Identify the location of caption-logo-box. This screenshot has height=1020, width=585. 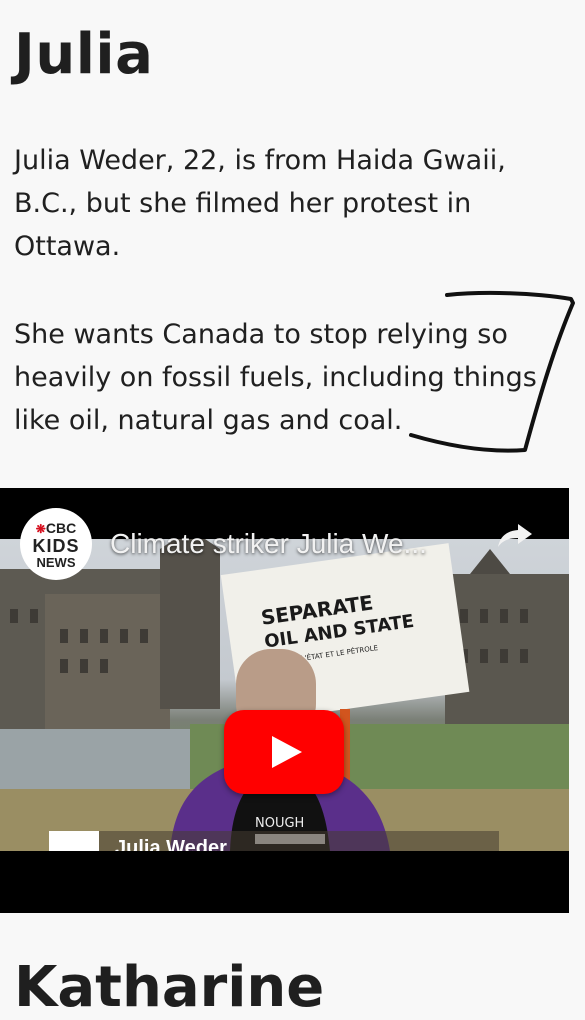
(74, 841).